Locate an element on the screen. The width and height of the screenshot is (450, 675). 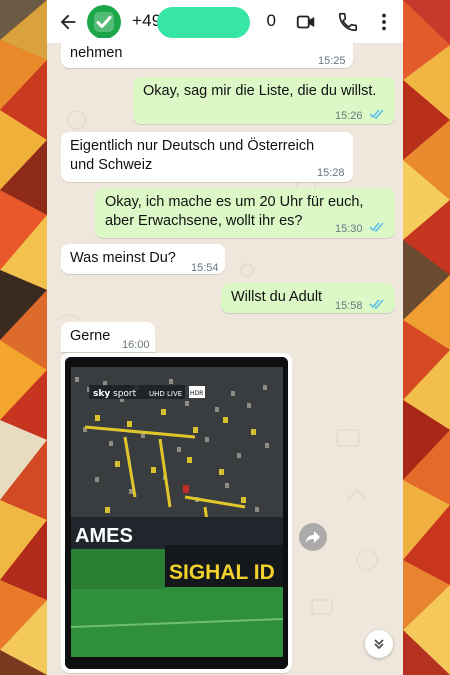
message-incoming: Gerne 16:00 is located at coordinates (108, 337).